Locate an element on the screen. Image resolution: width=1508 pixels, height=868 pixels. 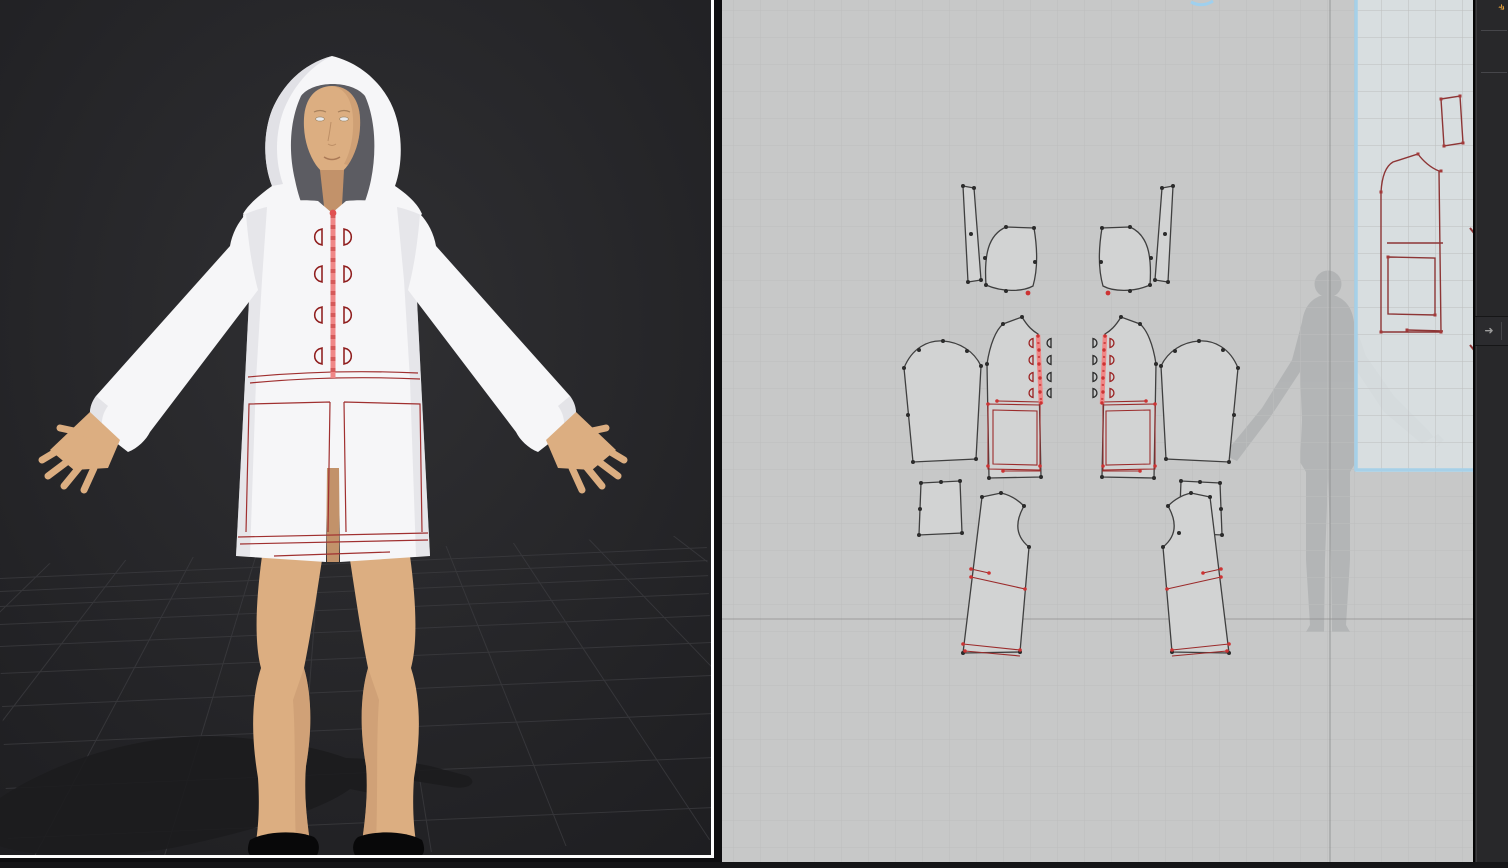
left-eye is located at coordinates (320, 119).